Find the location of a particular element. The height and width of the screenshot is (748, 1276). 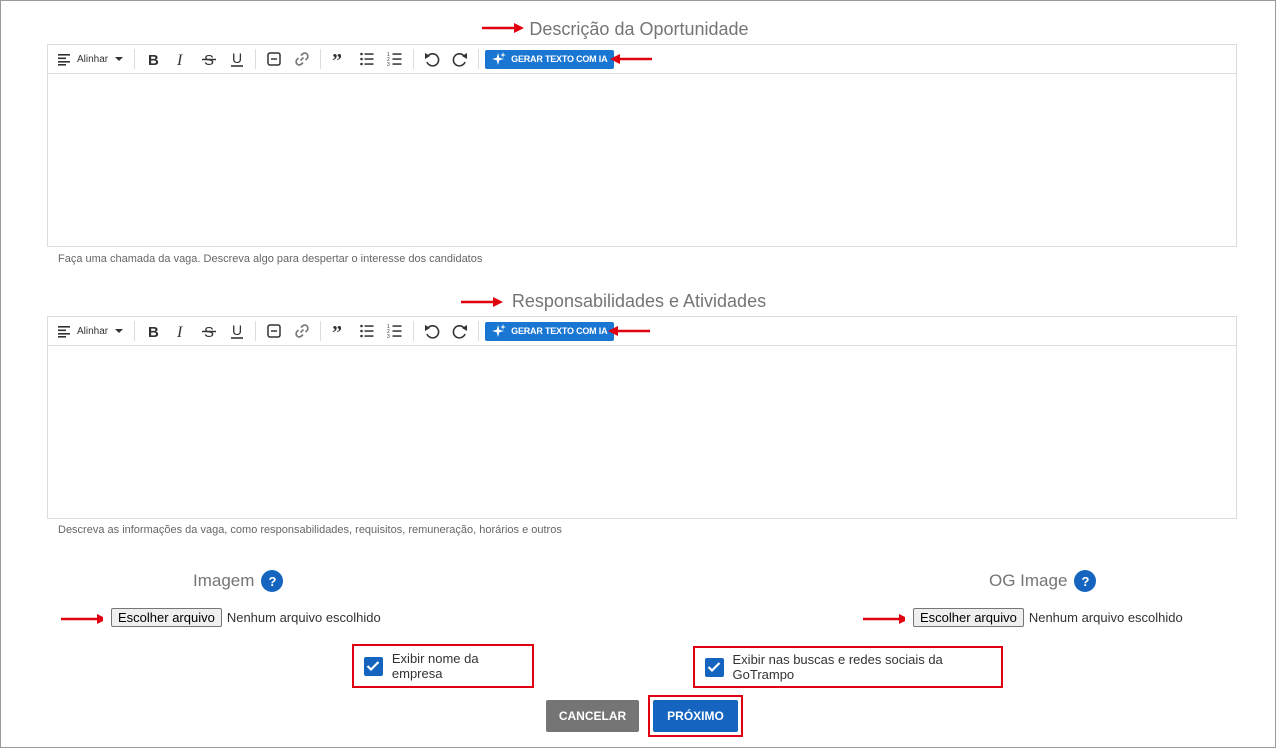

og-image-label-group: OG Image ? is located at coordinates (1043, 581).